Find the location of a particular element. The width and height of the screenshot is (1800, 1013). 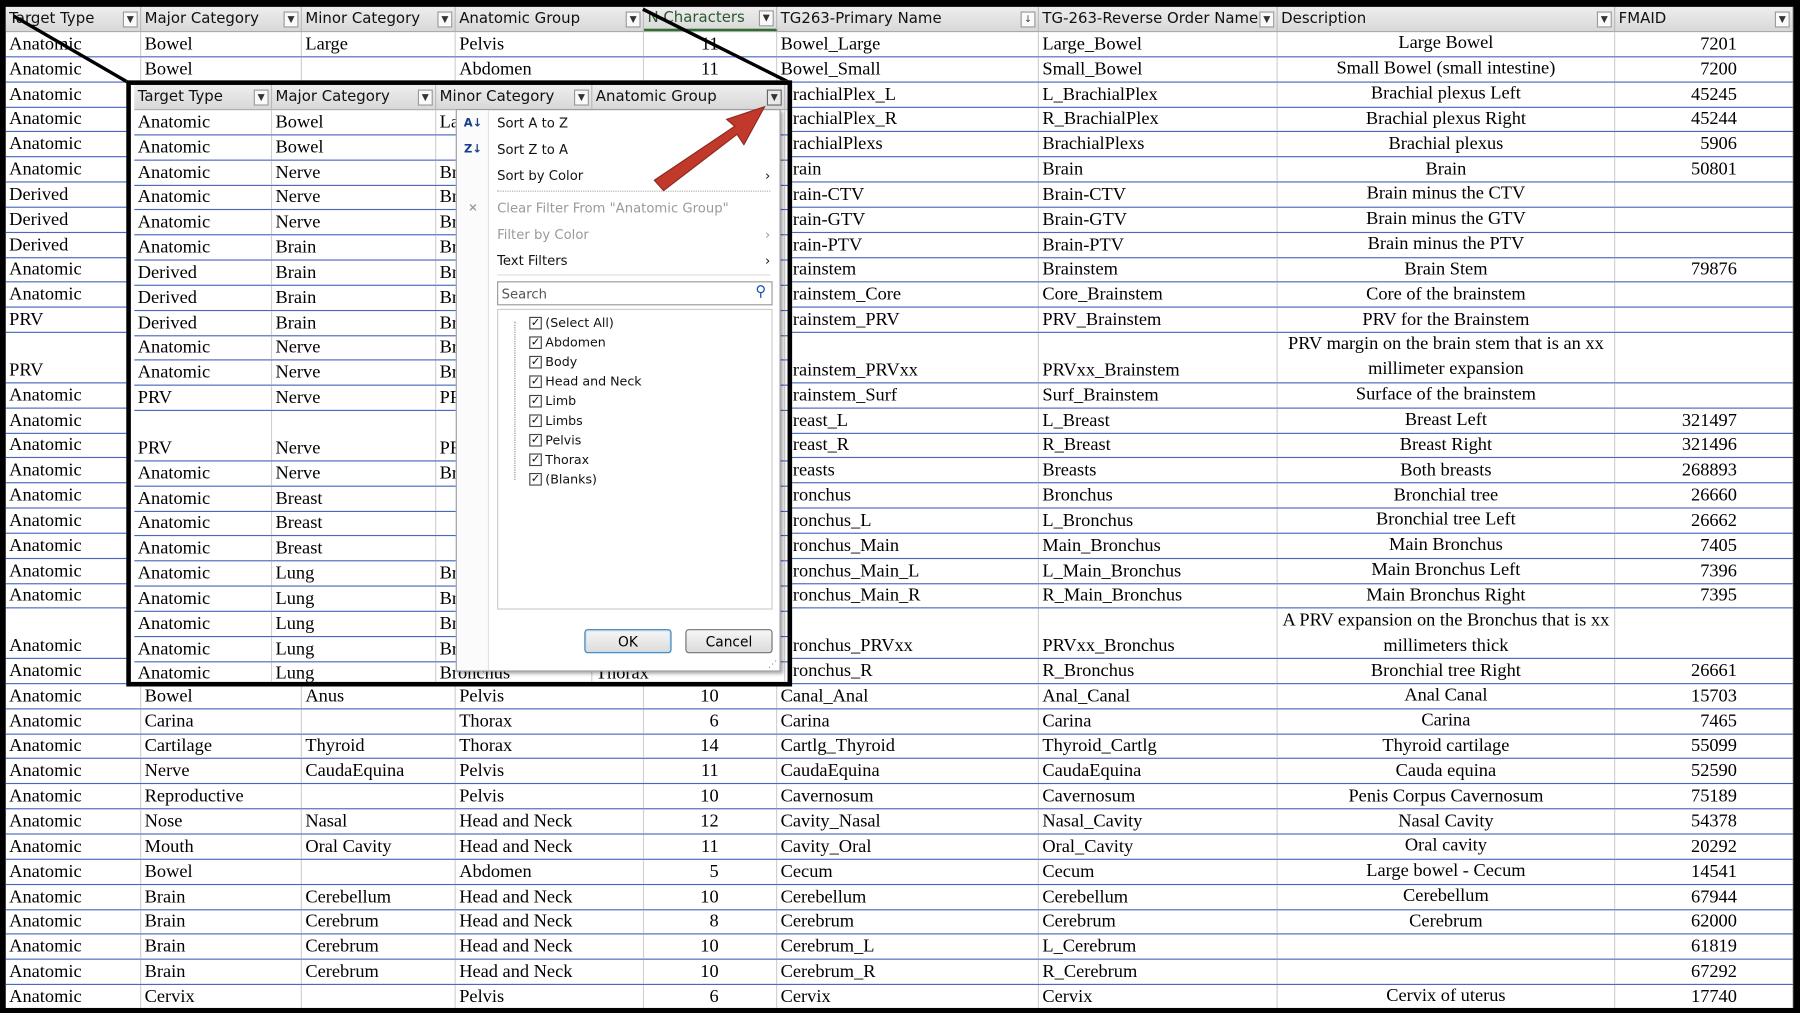

filter-search-input is located at coordinates (635, 293).